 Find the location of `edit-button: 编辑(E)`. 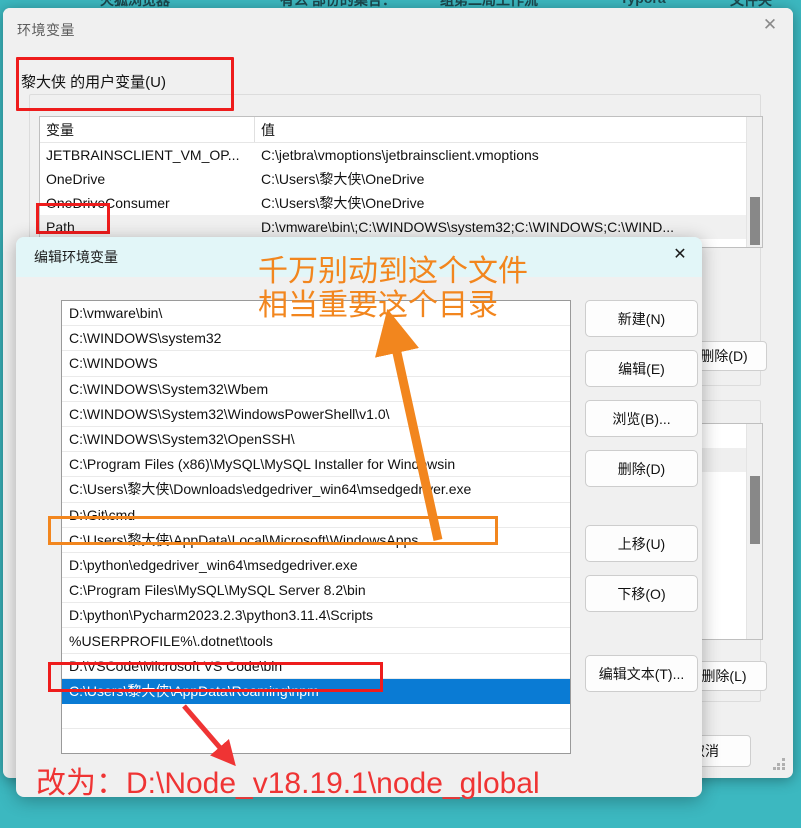

edit-button: 编辑(E) is located at coordinates (641, 368).